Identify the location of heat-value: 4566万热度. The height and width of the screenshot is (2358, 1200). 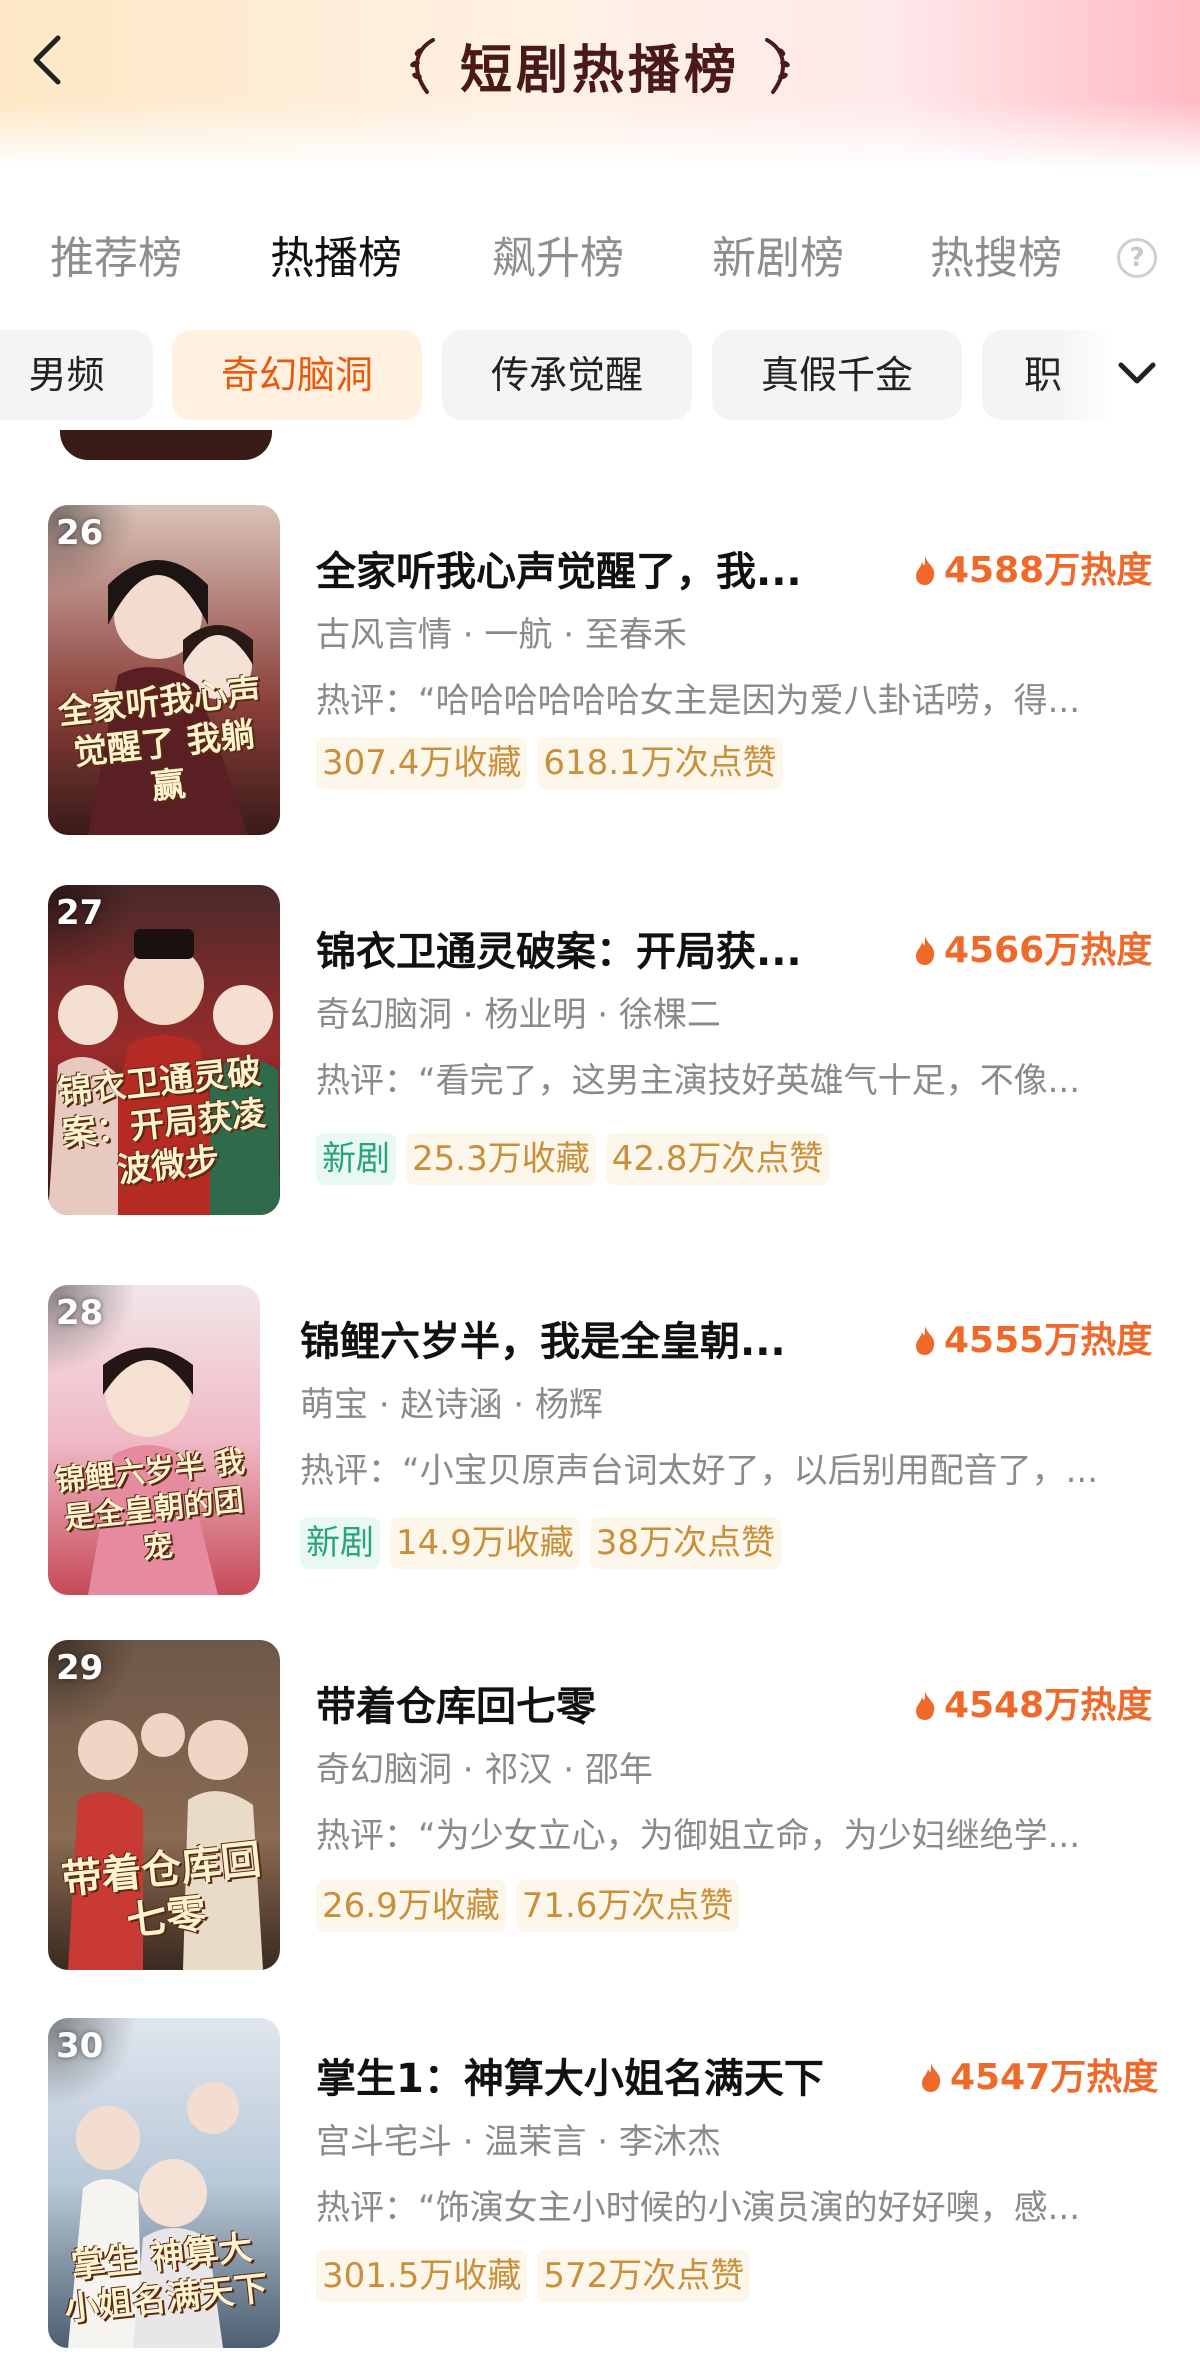
(1032, 947).